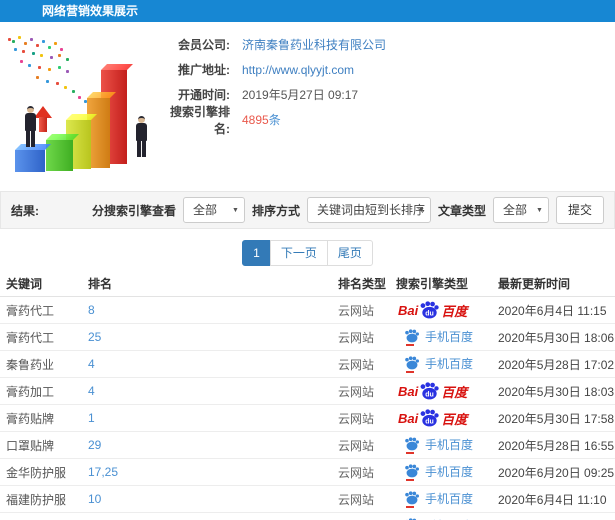 The image size is (615, 520). I want to click on member-company-row: 会员公司: 济南秦鲁药业科技有限公司, so click(386, 44).